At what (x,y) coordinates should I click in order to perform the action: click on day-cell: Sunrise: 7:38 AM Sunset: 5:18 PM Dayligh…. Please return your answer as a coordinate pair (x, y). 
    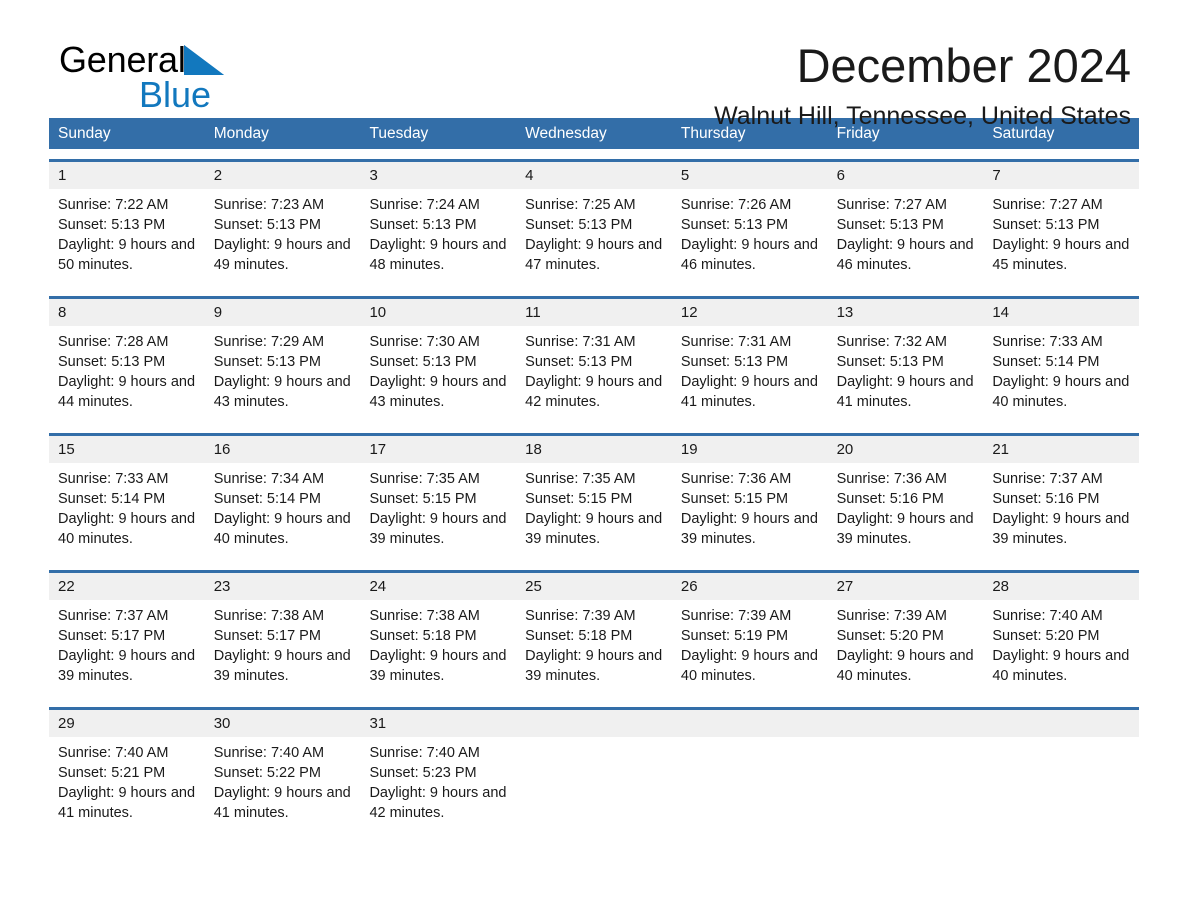
    Looking at the image, I should click on (438, 648).